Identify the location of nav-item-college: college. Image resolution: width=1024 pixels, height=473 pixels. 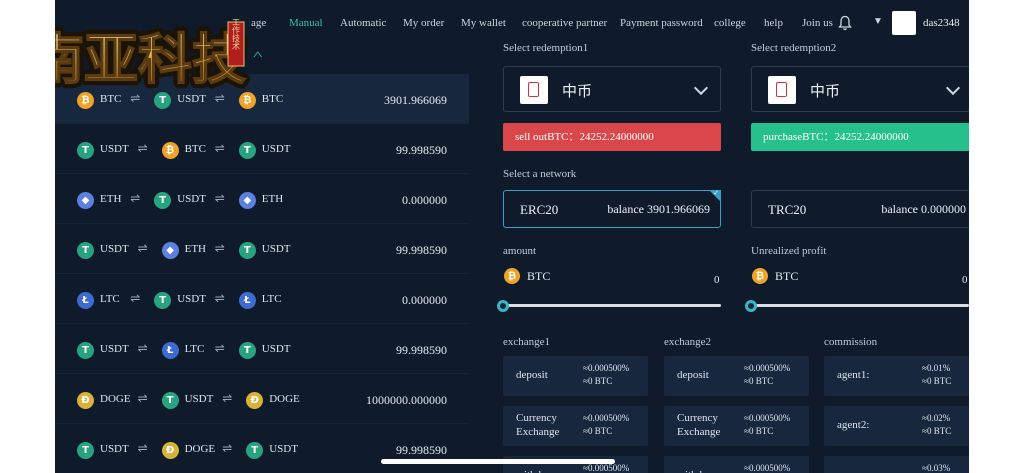
(730, 23).